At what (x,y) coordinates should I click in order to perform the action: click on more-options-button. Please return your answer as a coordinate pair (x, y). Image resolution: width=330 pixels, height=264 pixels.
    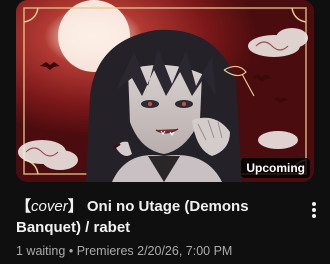
    Looking at the image, I should click on (314, 210).